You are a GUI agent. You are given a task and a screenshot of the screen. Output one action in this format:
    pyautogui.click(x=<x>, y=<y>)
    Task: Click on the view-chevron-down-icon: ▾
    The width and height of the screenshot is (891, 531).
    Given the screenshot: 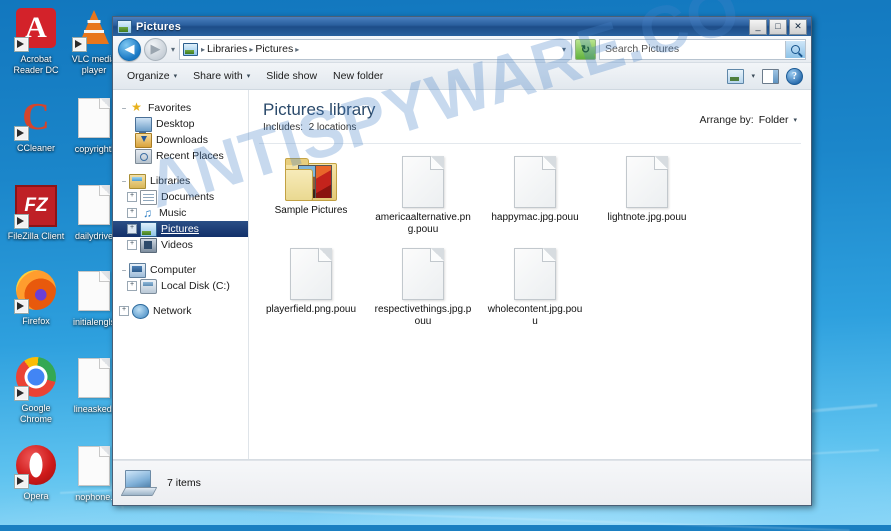 What is the action you would take?
    pyautogui.click(x=753, y=76)
    